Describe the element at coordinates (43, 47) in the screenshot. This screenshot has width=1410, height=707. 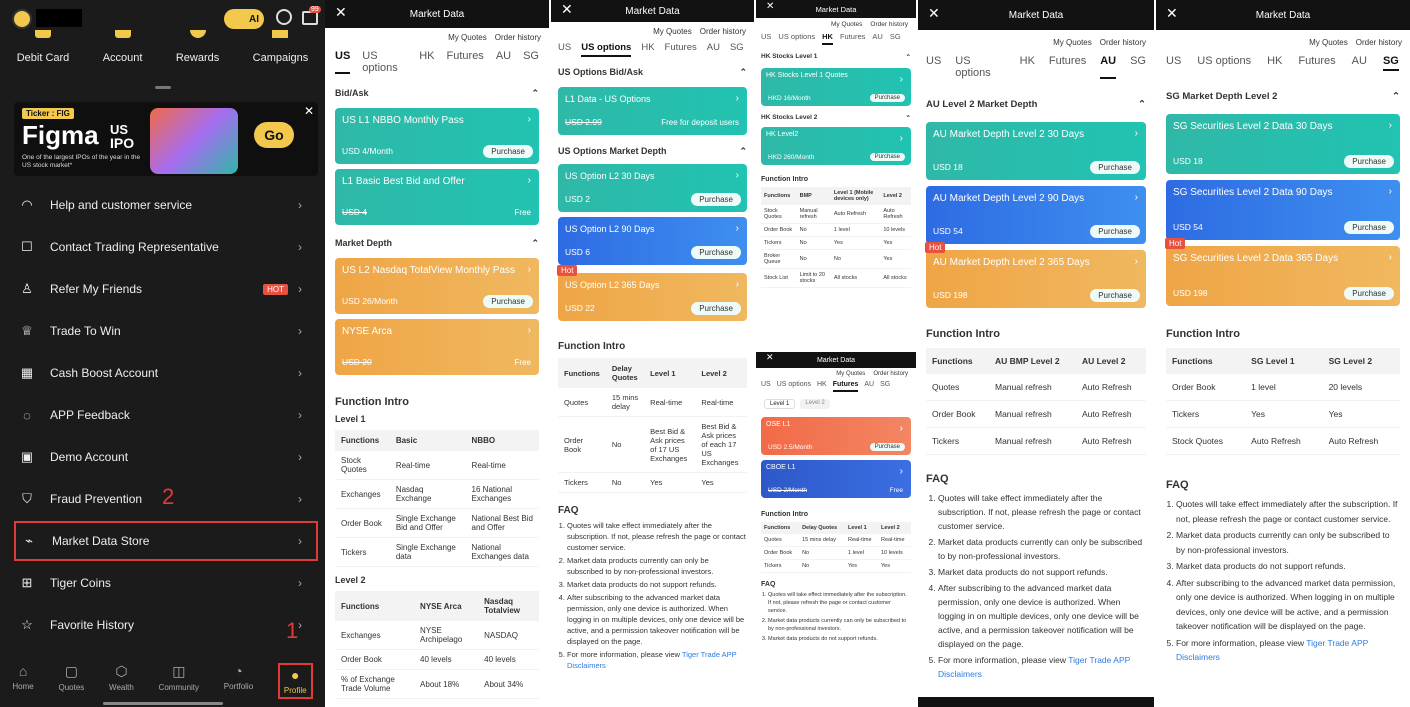
I see `shortcut-debit-card: Debit Card` at that location.